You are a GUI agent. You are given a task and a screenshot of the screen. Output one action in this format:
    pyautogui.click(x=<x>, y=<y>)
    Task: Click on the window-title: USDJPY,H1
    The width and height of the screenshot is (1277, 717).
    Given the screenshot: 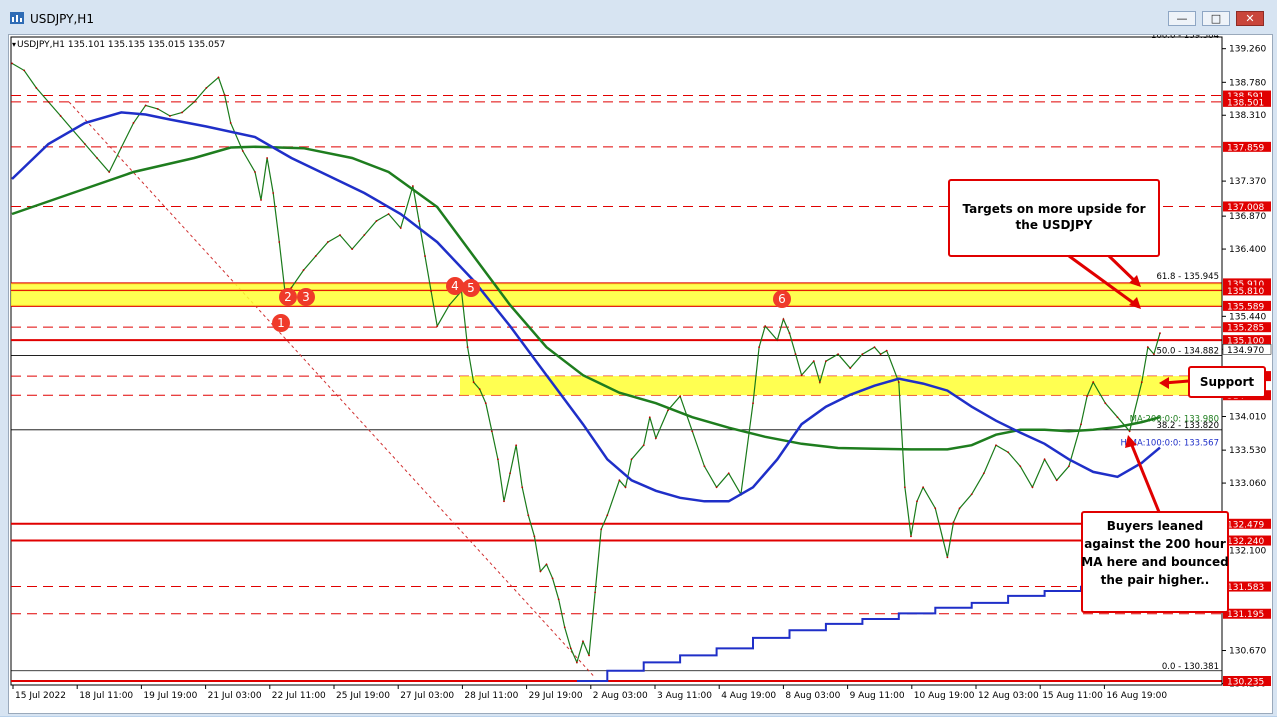 What is the action you would take?
    pyautogui.click(x=62, y=19)
    